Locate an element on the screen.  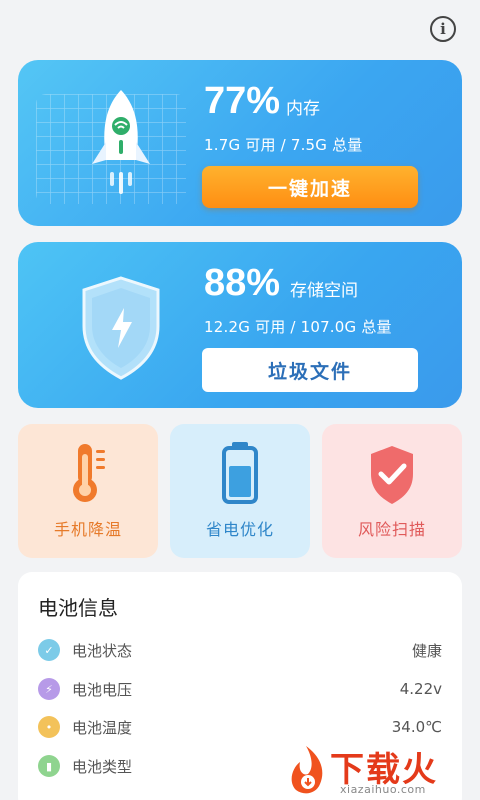
memory-percent: 77% is located at coordinates (242, 101).